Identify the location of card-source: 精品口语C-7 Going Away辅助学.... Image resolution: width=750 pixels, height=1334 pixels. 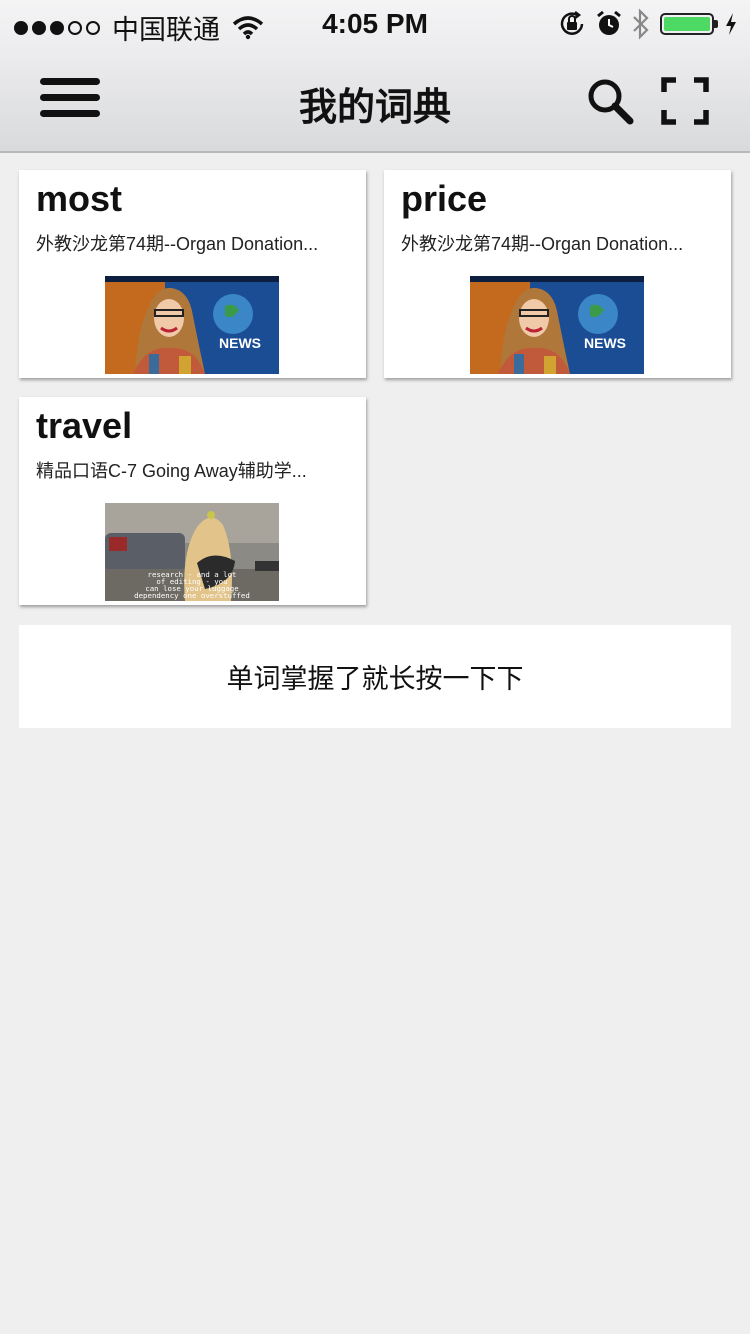
(171, 471).